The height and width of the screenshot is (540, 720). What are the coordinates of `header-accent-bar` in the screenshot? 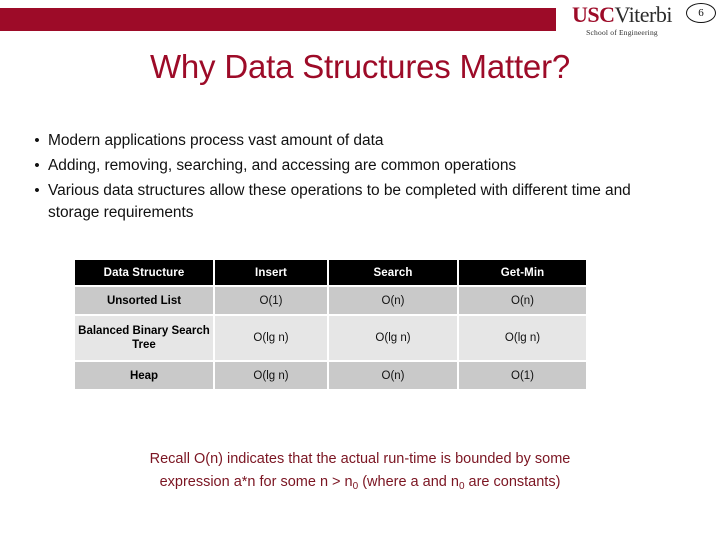 It's located at (278, 19).